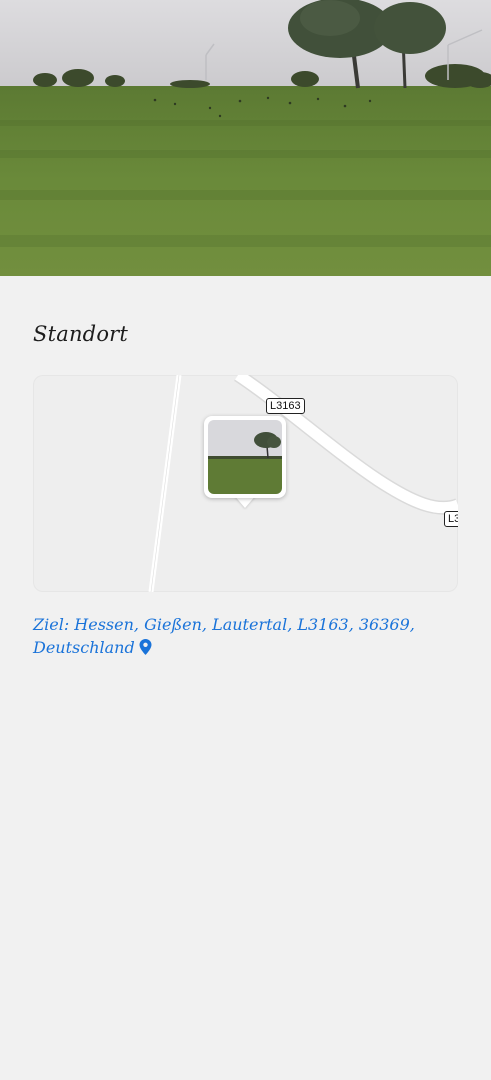 The width and height of the screenshot is (491, 1080). I want to click on photo-location-marker, so click(245, 465).